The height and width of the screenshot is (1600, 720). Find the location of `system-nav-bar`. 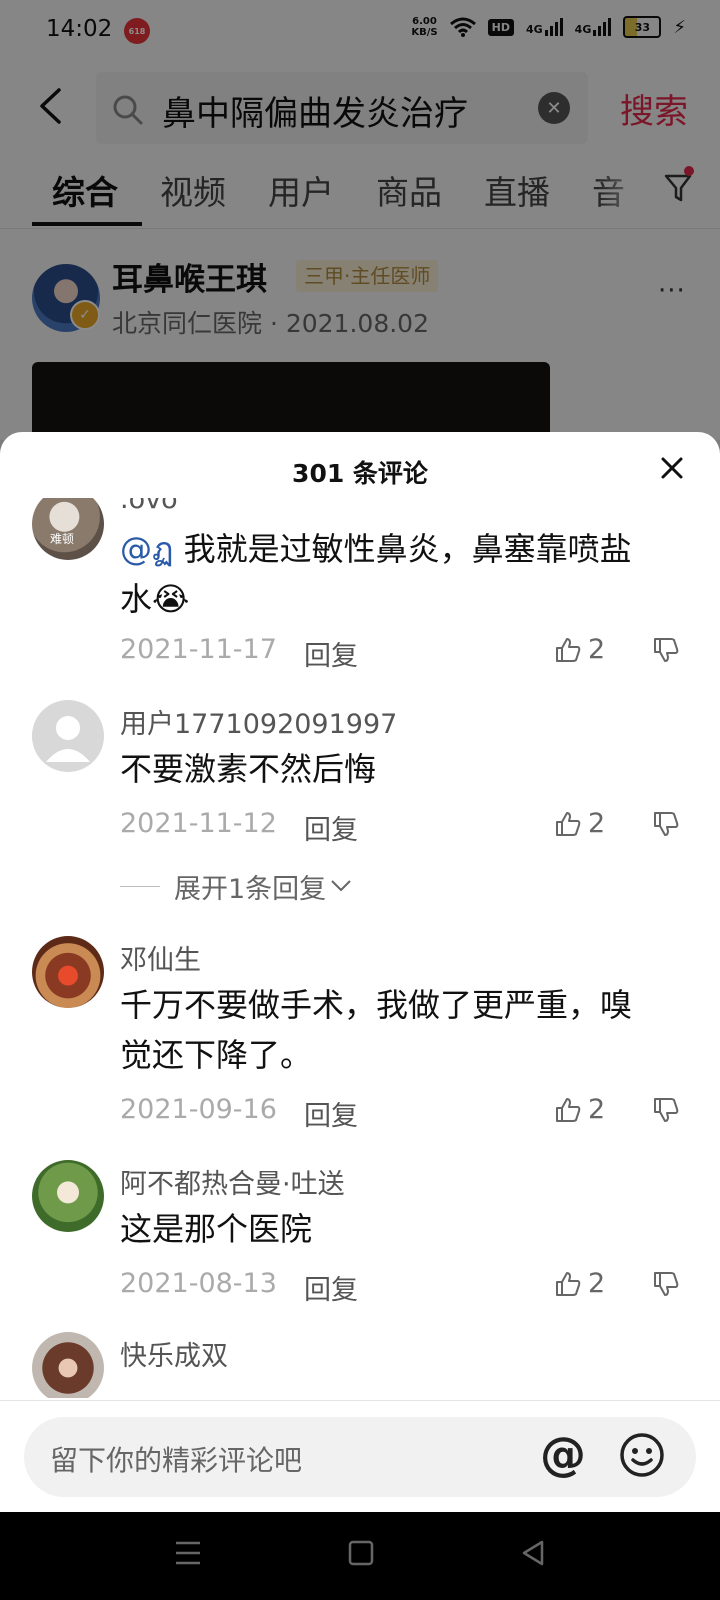

system-nav-bar is located at coordinates (360, 1556).